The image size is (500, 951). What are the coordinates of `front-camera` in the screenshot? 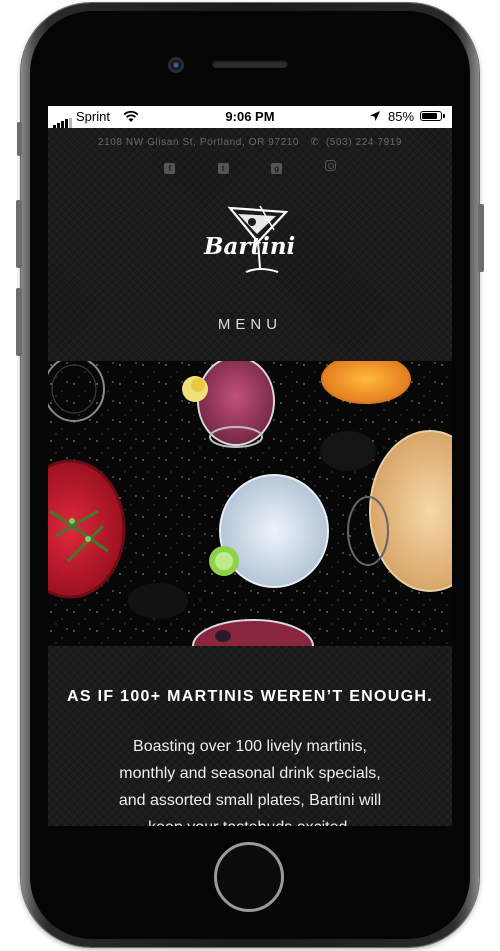 It's located at (176, 65).